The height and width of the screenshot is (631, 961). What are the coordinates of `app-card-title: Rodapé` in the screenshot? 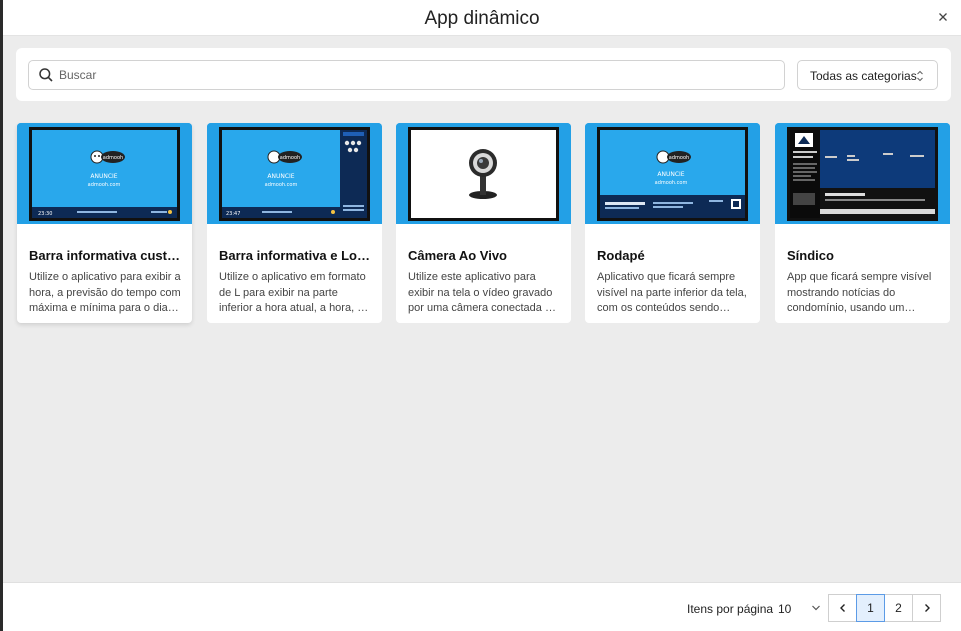 It's located at (621, 255).